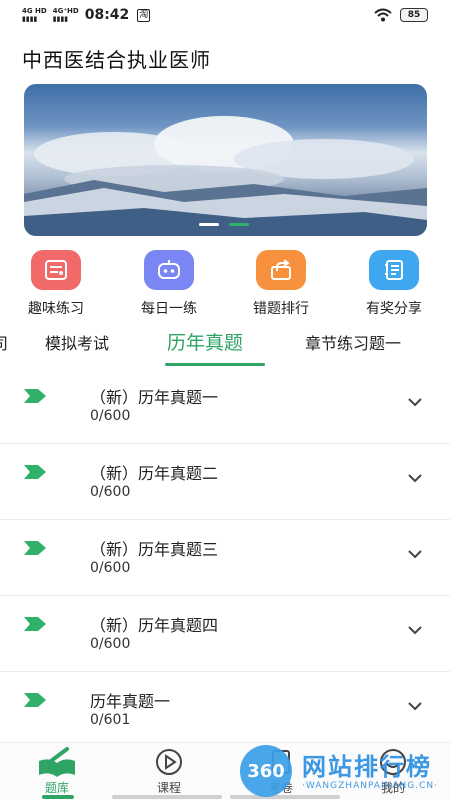 This screenshot has height=800, width=450. What do you see at coordinates (154, 549) in the screenshot?
I see `paper-title: （新）历年真题三` at bounding box center [154, 549].